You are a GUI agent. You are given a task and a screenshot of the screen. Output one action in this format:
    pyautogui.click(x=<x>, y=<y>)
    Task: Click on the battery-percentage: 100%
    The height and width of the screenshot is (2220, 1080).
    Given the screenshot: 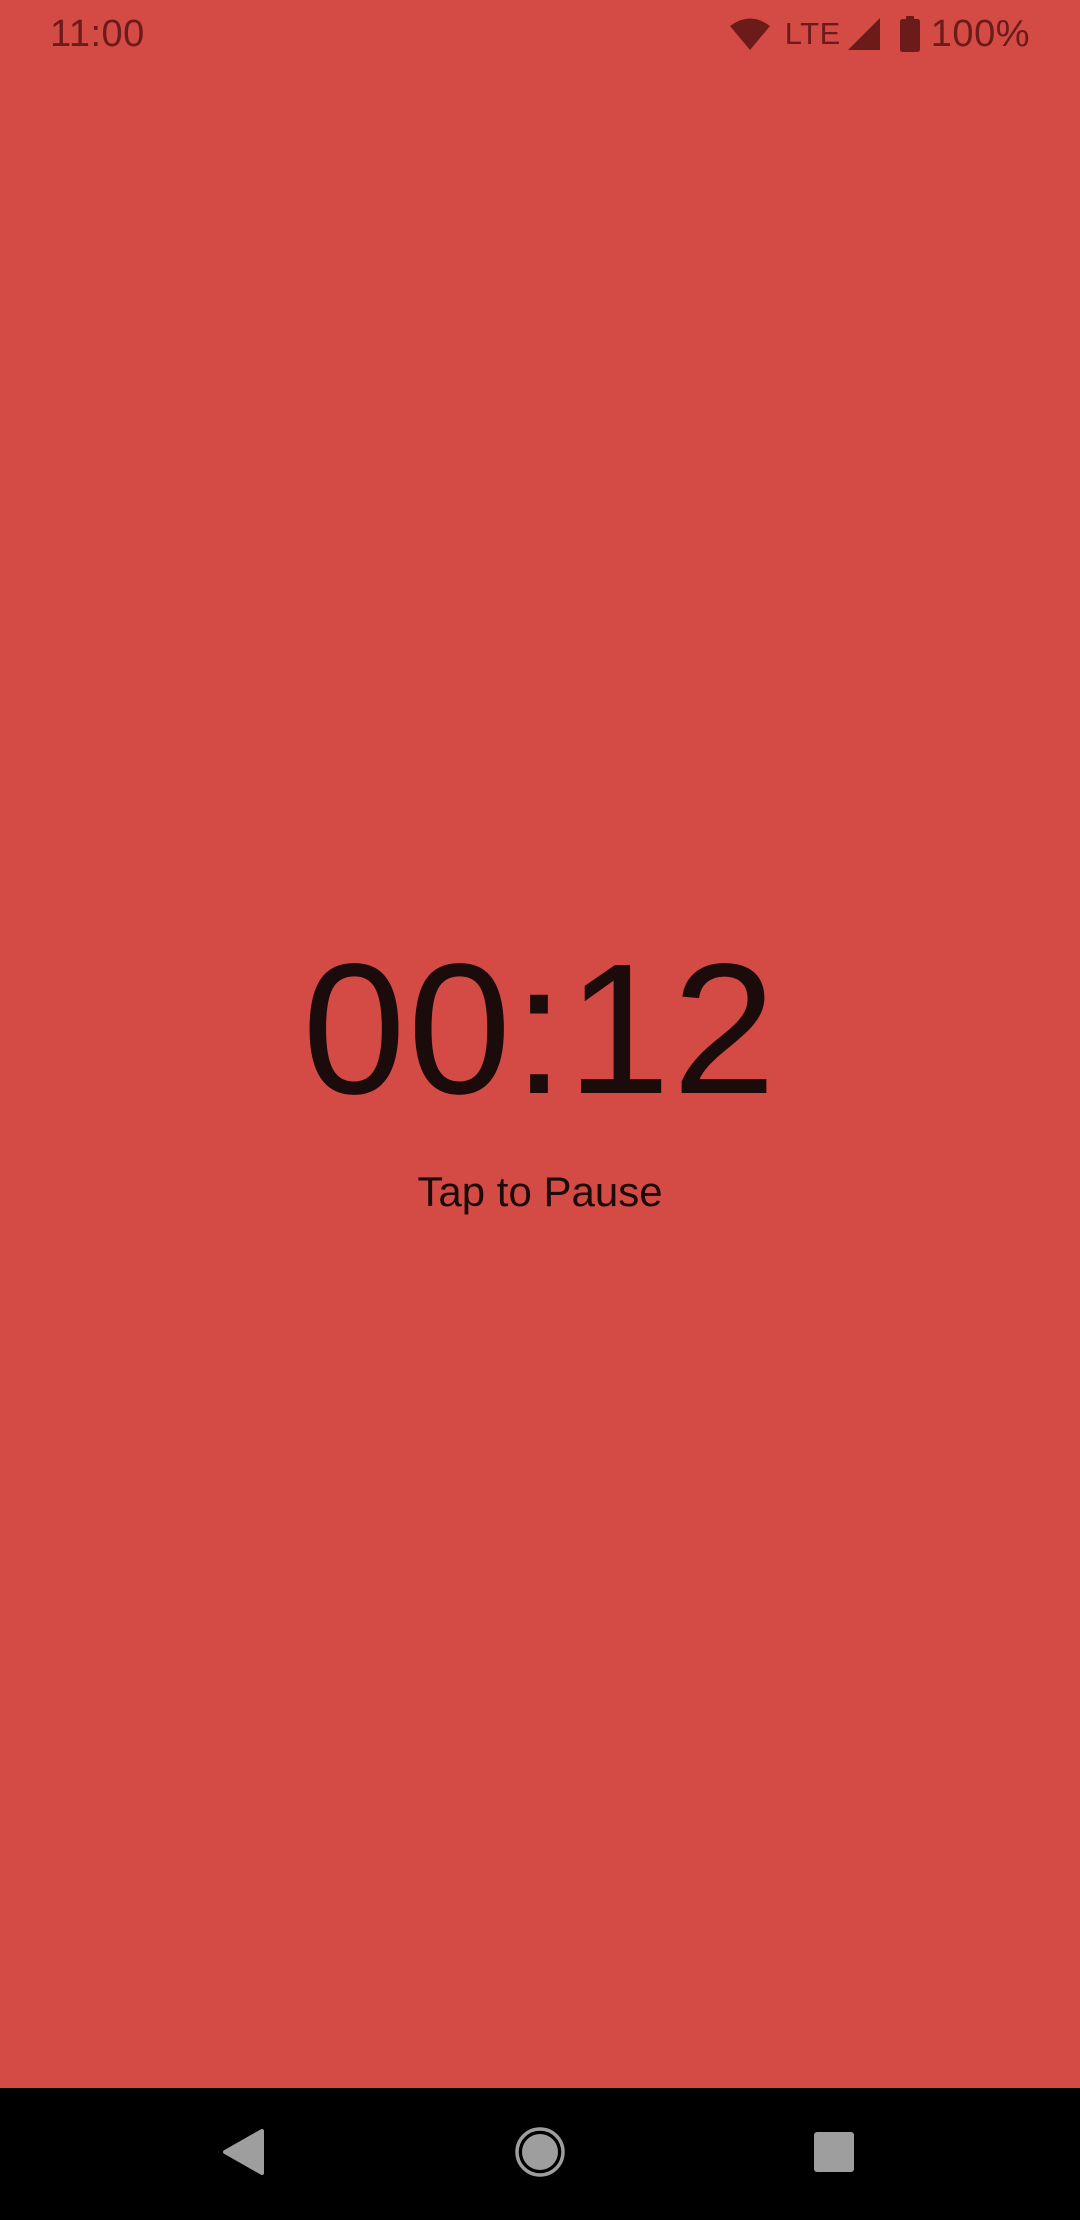 What is the action you would take?
    pyautogui.click(x=980, y=33)
    